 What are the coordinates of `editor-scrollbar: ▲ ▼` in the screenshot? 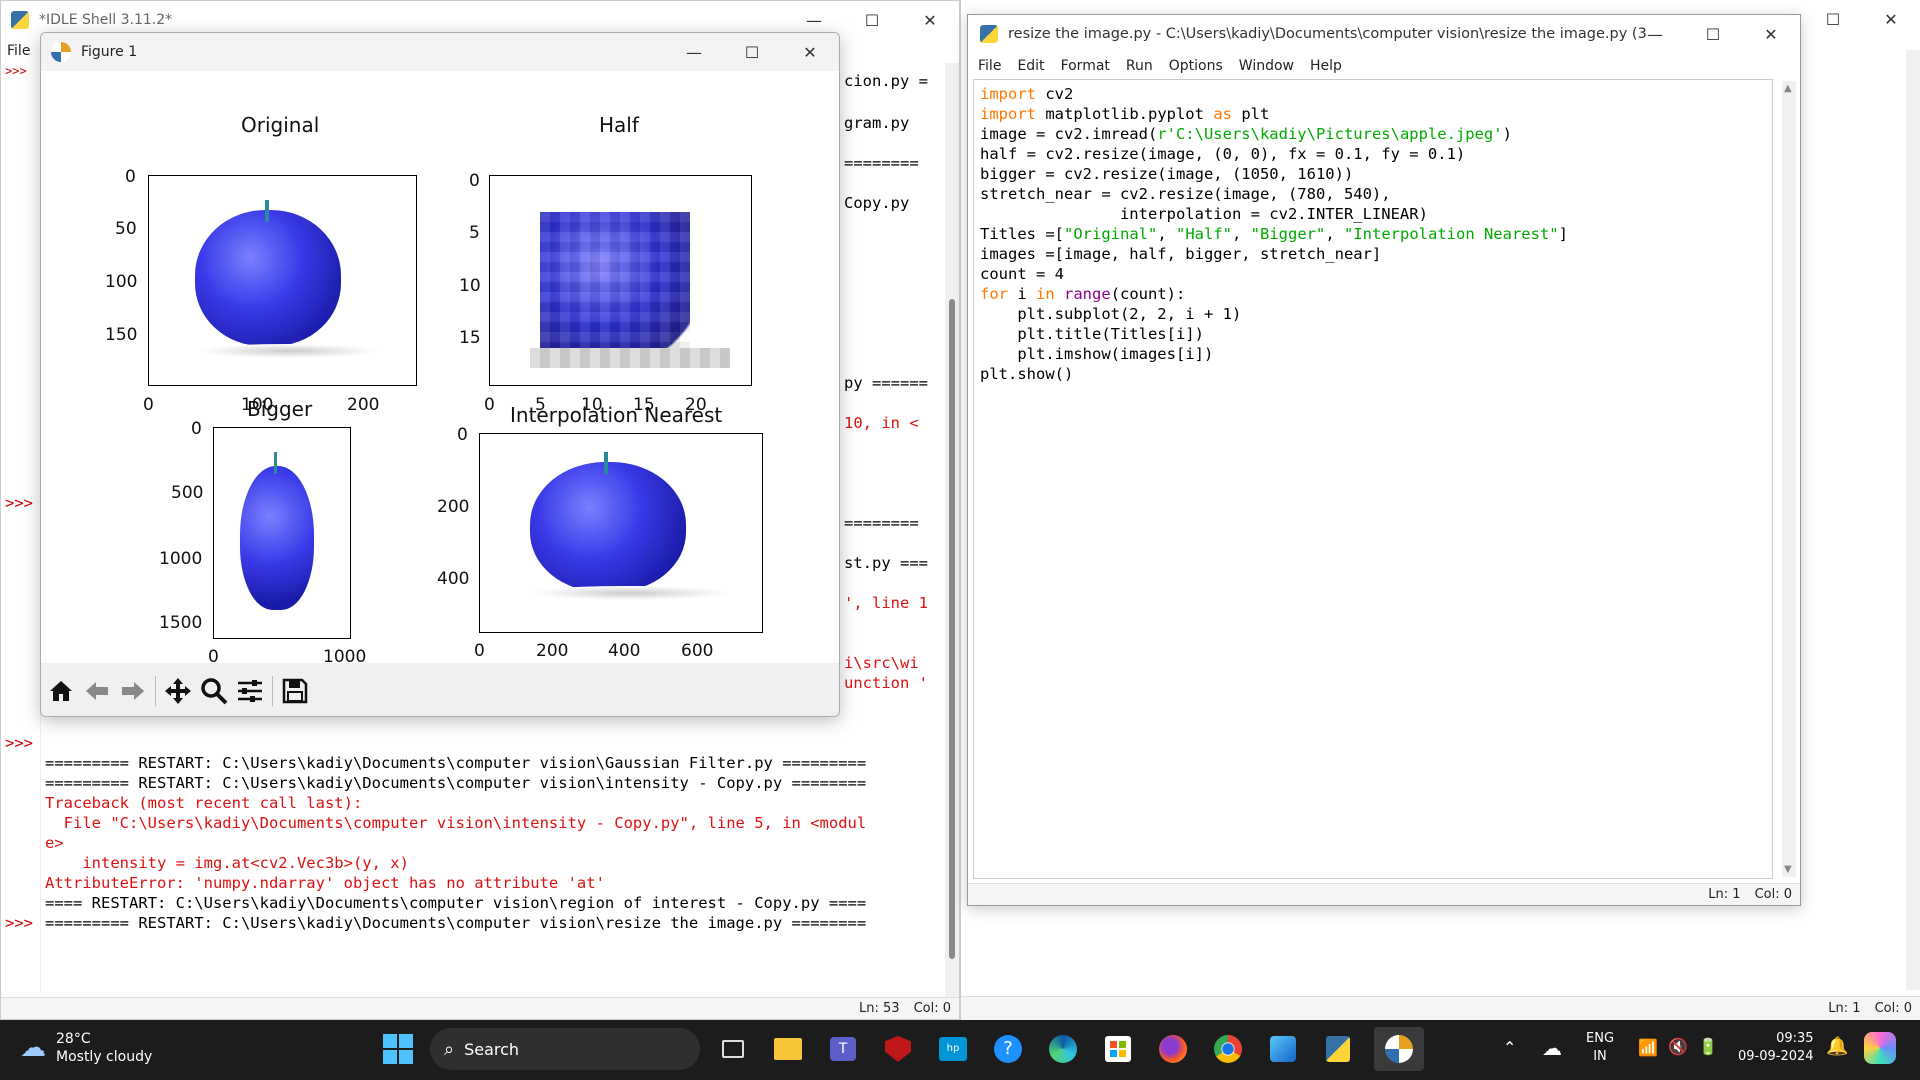 It's located at (1789, 479).